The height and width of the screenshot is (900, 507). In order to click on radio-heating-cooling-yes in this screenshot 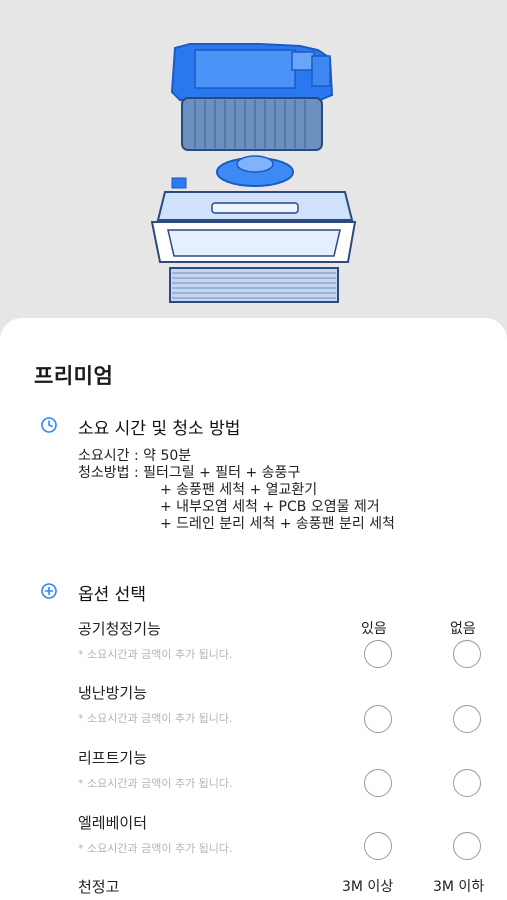, I will do `click(378, 719)`.